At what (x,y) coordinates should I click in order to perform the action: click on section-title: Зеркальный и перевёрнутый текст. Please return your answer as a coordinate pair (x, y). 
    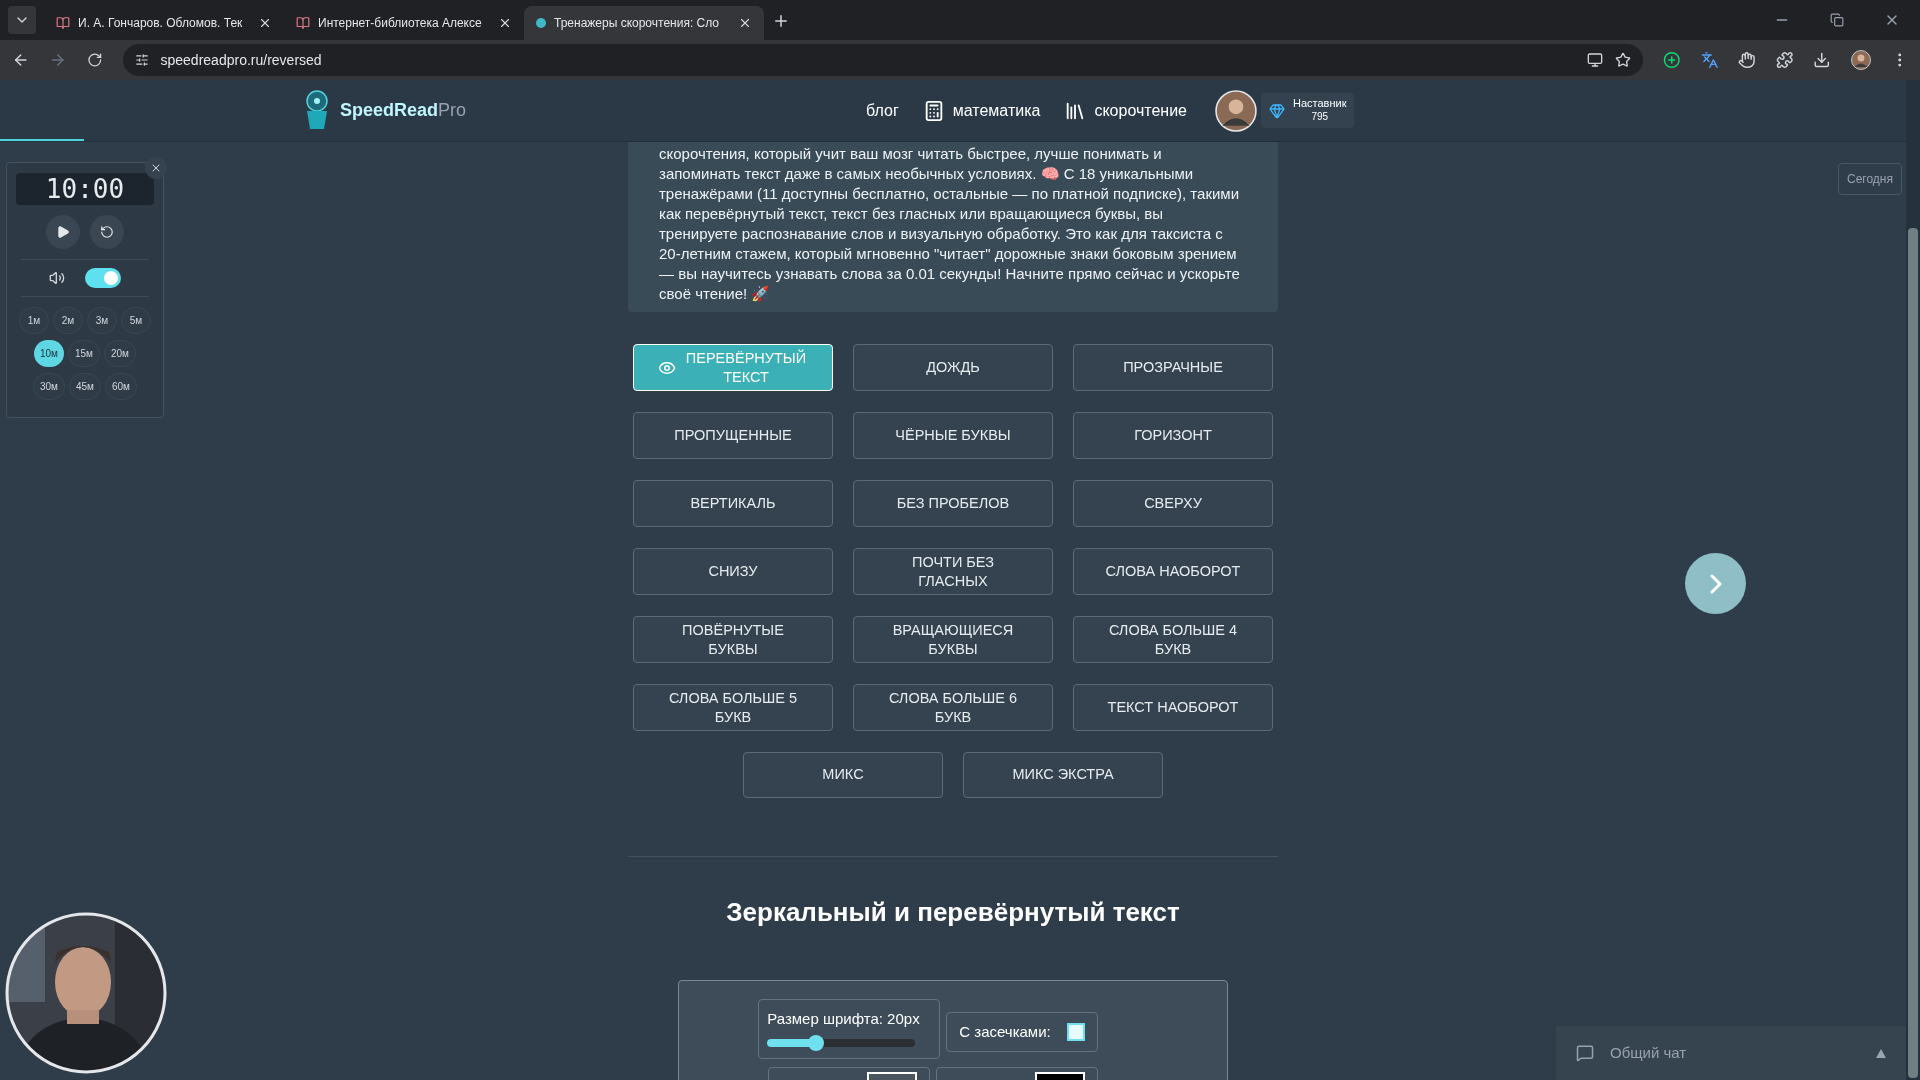
    Looking at the image, I should click on (953, 912).